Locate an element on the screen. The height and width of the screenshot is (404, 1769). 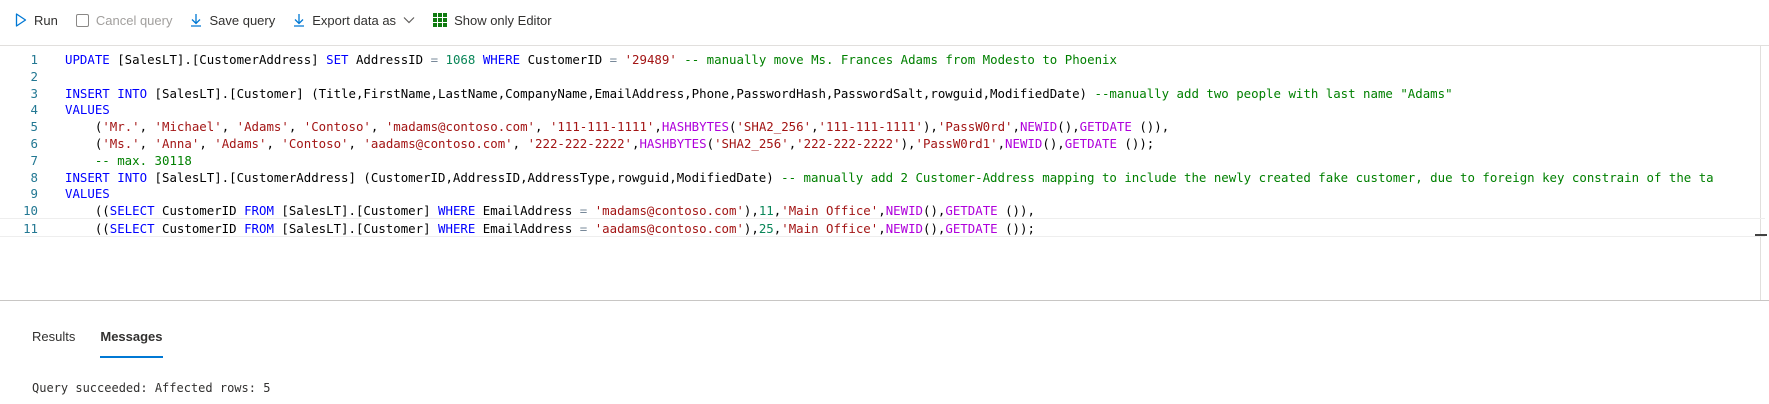
save-query-label: Save query is located at coordinates (242, 20).